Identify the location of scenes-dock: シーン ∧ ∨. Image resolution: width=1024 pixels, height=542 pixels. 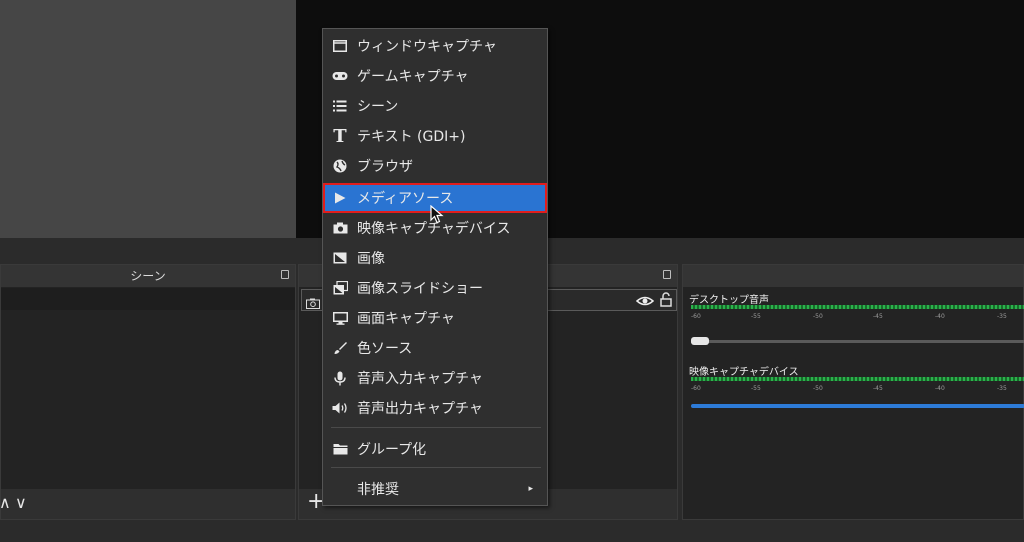
(148, 392).